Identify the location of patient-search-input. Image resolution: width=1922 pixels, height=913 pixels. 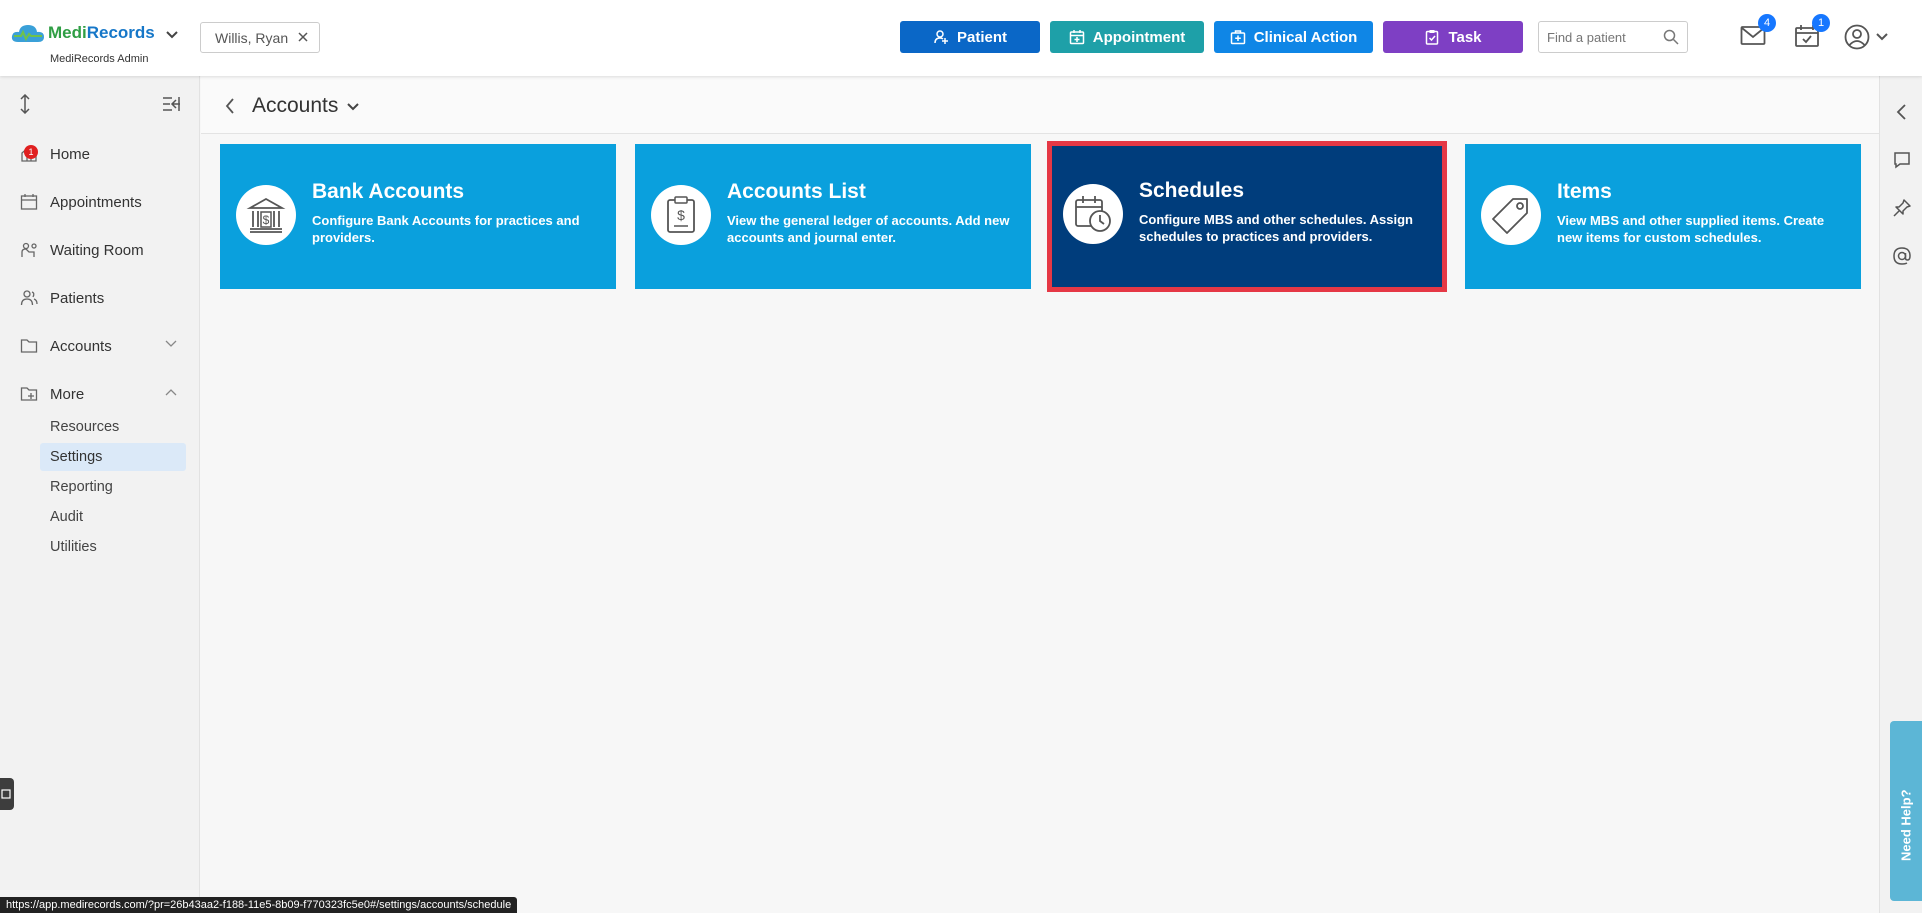
(1607, 37).